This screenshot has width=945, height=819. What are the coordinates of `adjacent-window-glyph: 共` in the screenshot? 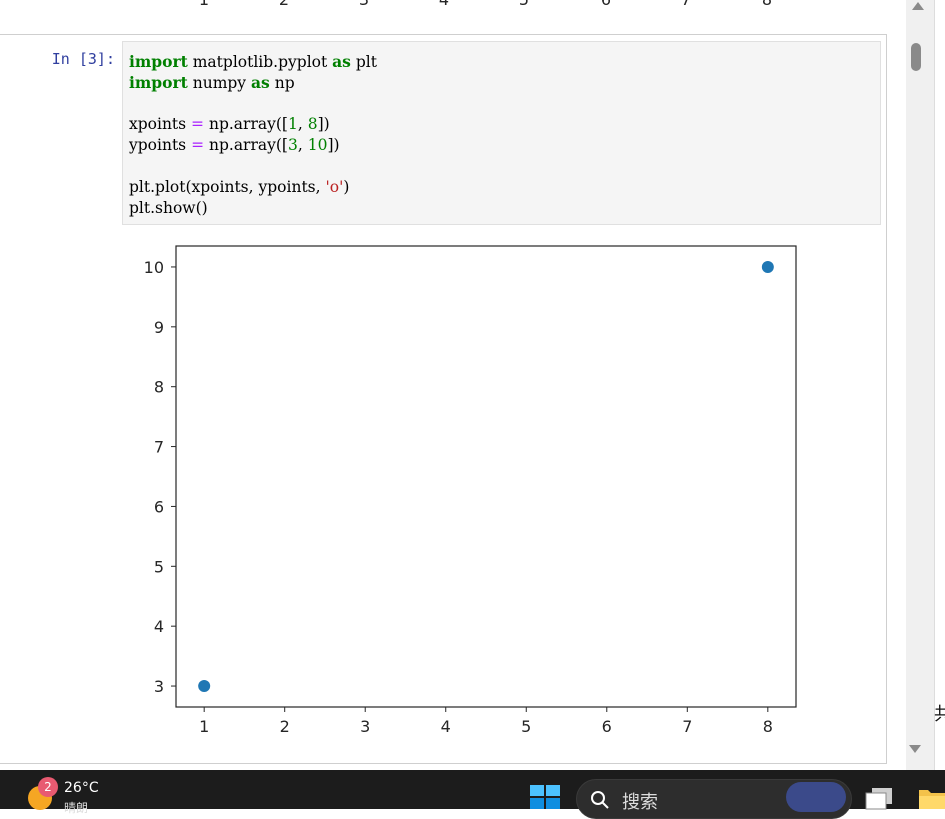 It's located at (939, 714).